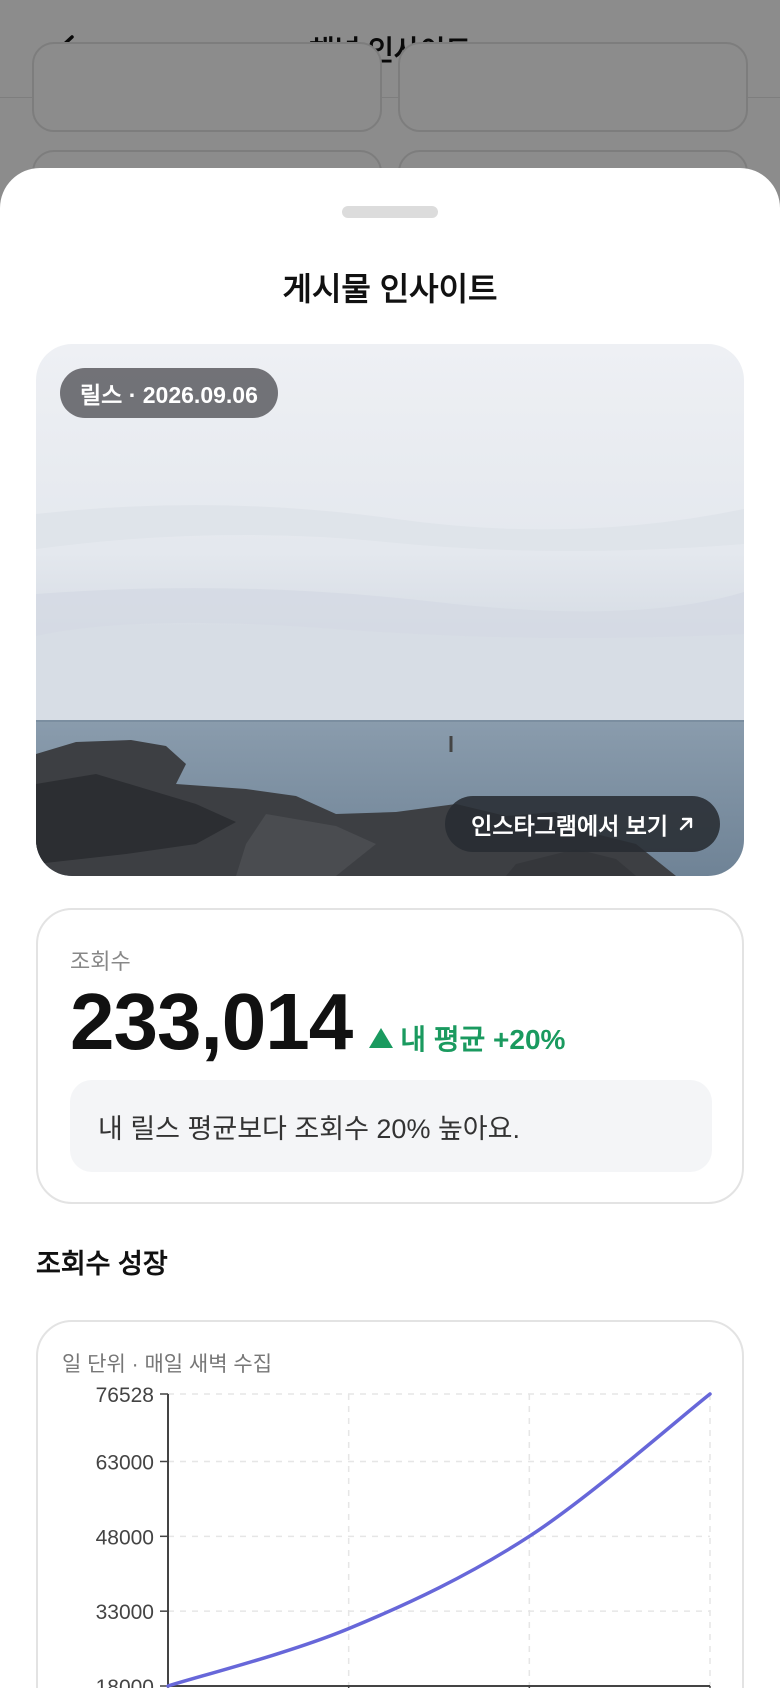  What do you see at coordinates (100, 961) in the screenshot?
I see `views-label: 조회수` at bounding box center [100, 961].